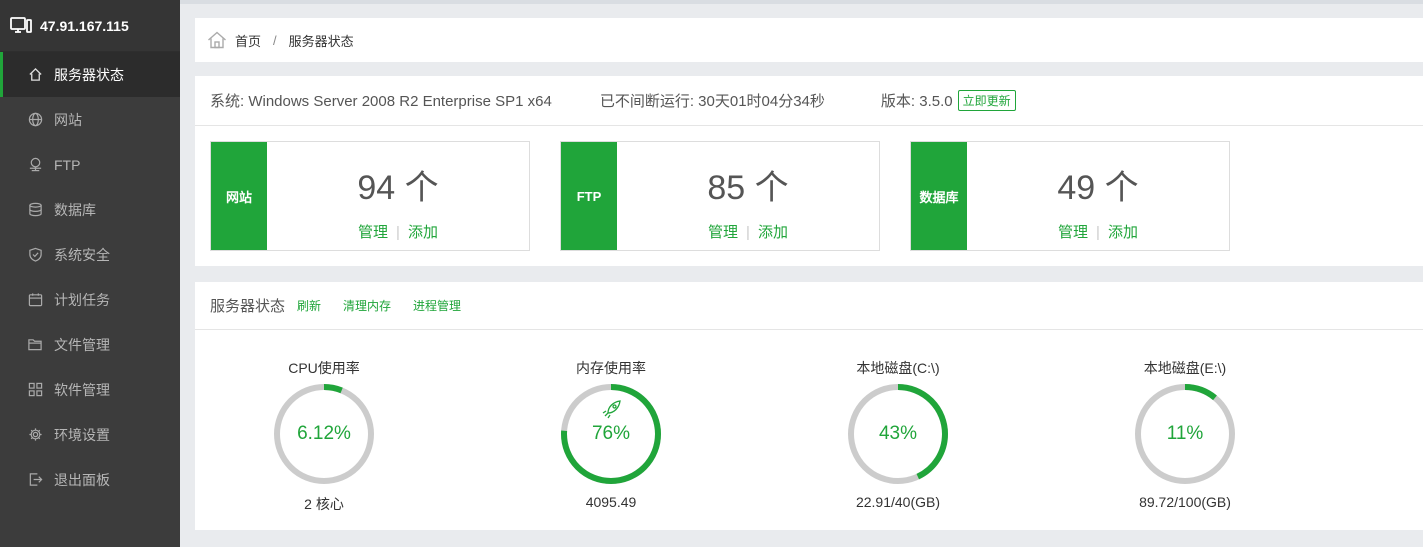  I want to click on breadcrumb-current: 服务器状态, so click(321, 41).